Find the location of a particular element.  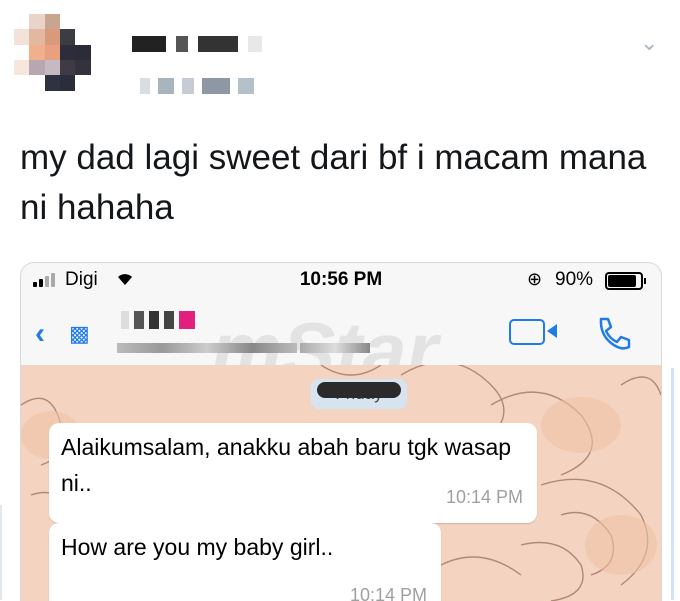

orientation-lock-icon: ⊕ is located at coordinates (535, 279).